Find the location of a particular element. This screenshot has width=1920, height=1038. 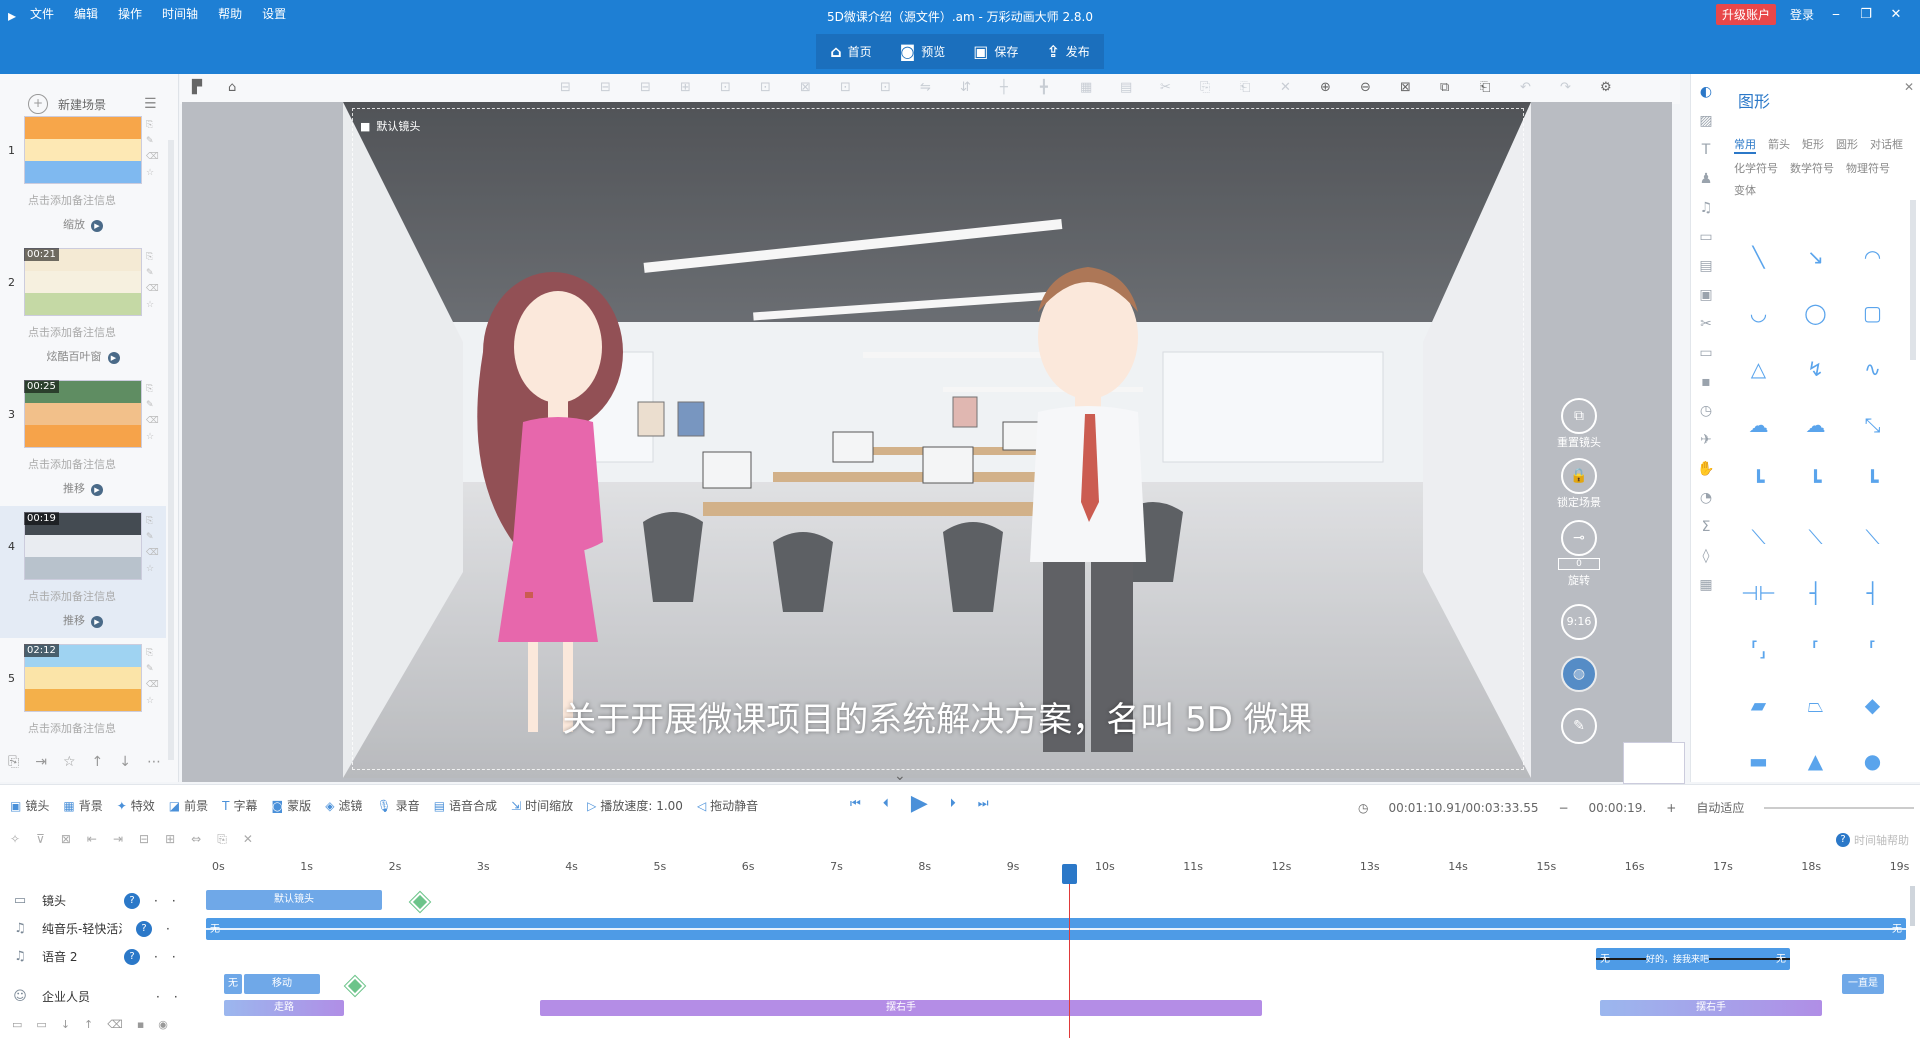

step-forward-icon: ⏵ is located at coordinates (953, 803).